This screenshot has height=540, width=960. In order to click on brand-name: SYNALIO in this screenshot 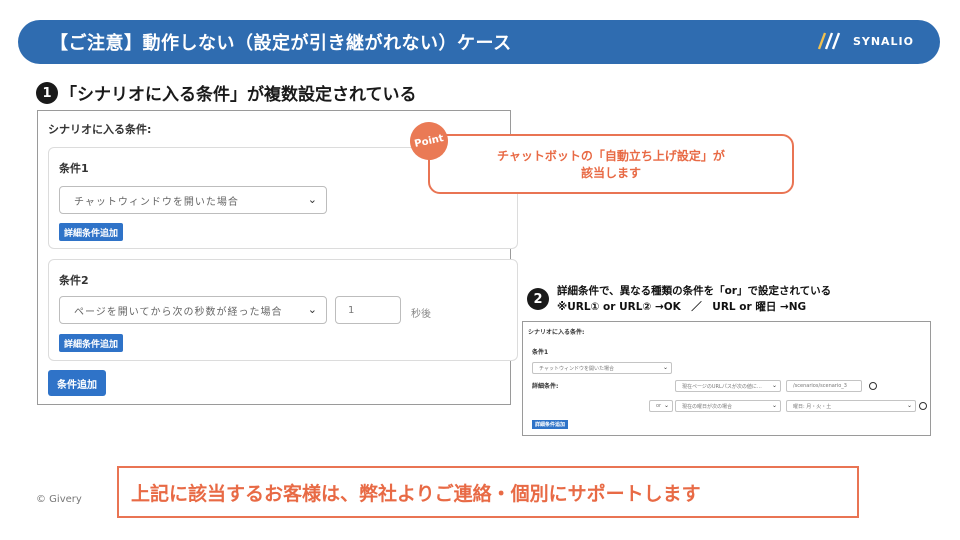, I will do `click(883, 41)`.